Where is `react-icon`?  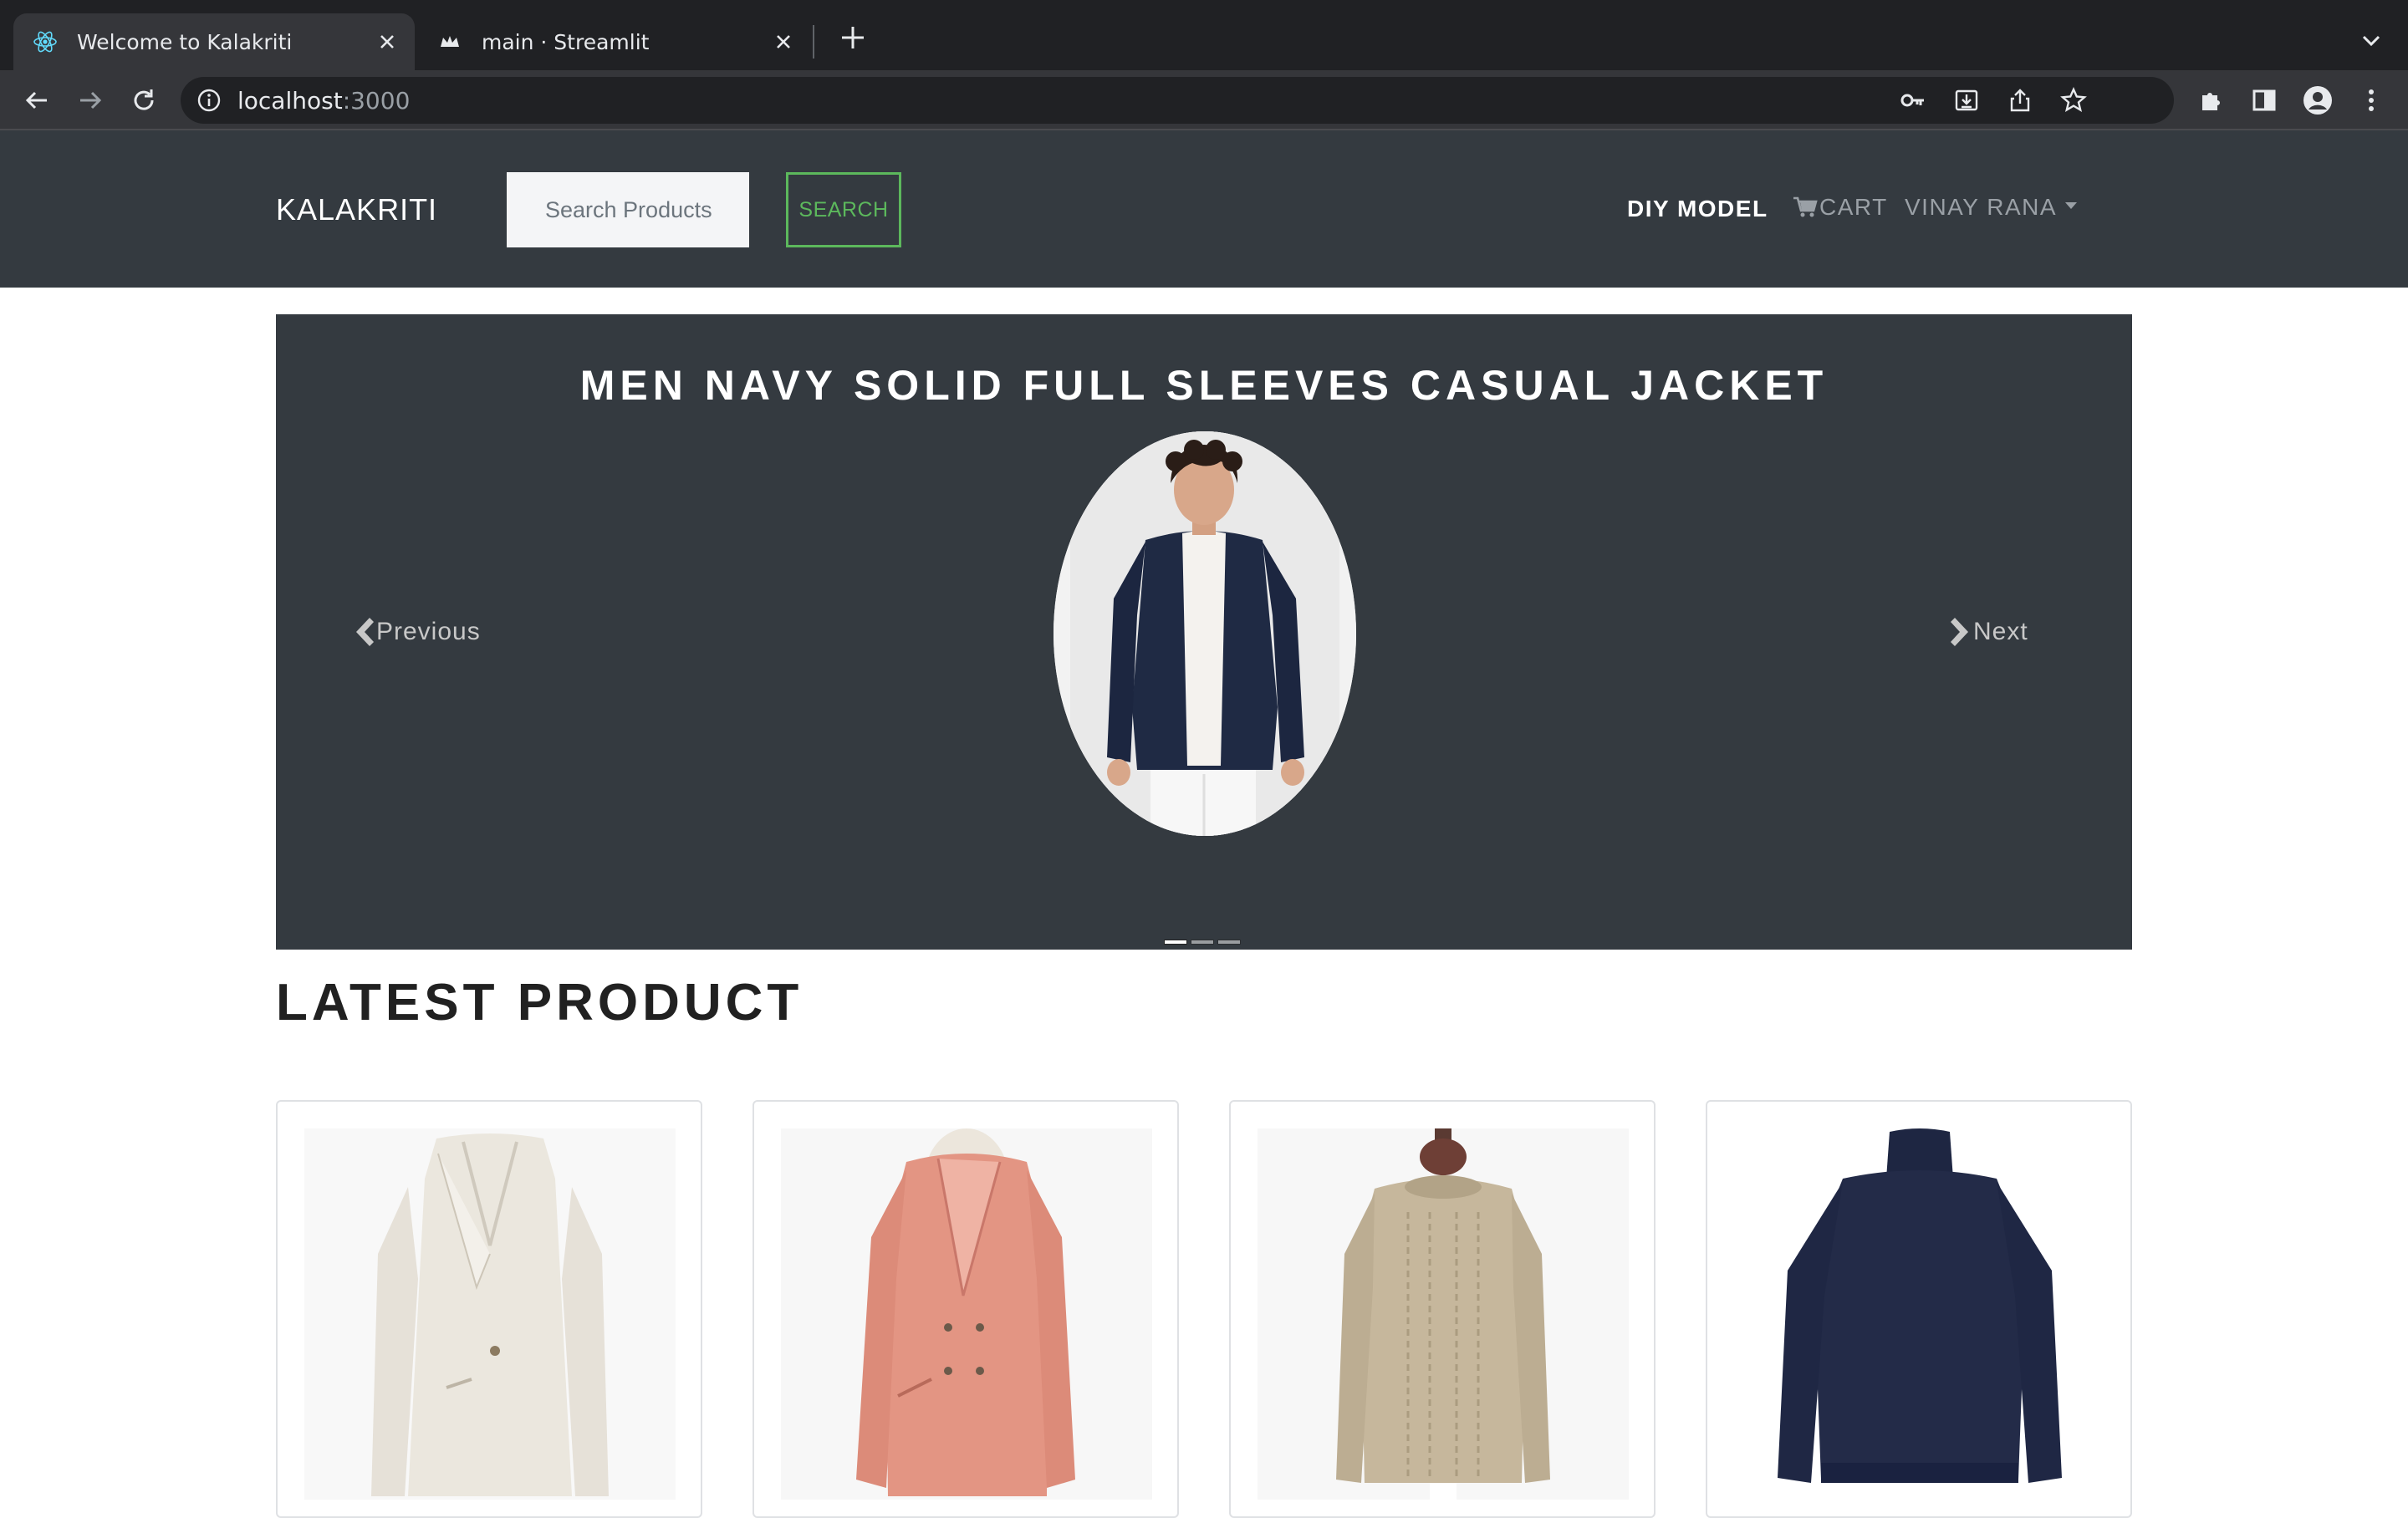
react-icon is located at coordinates (46, 41).